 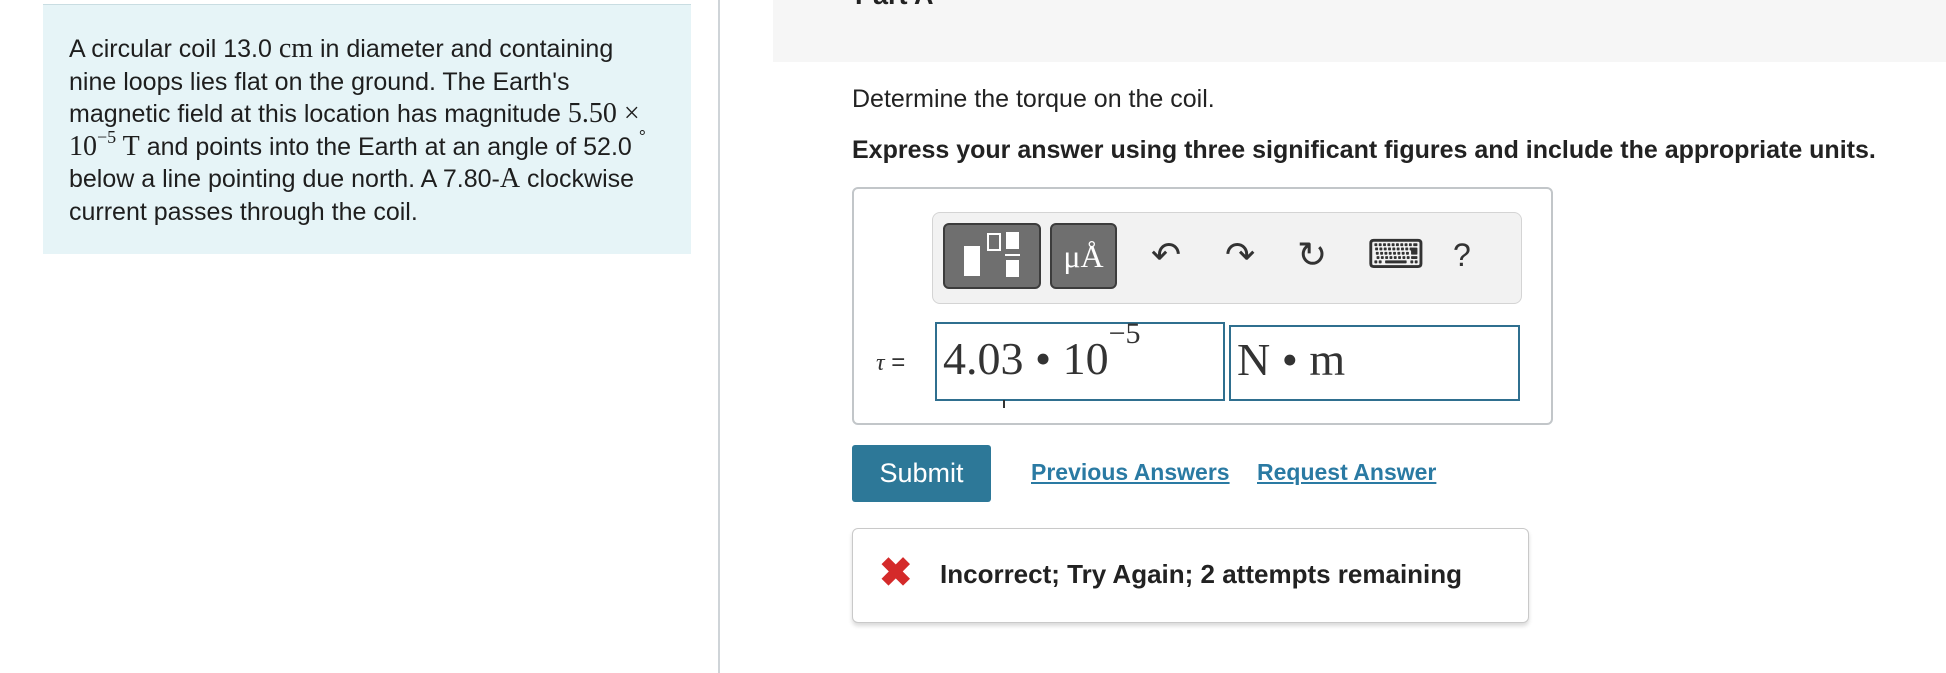 I want to click on value-input: 4.03 • 10−5, so click(x=1080, y=363).